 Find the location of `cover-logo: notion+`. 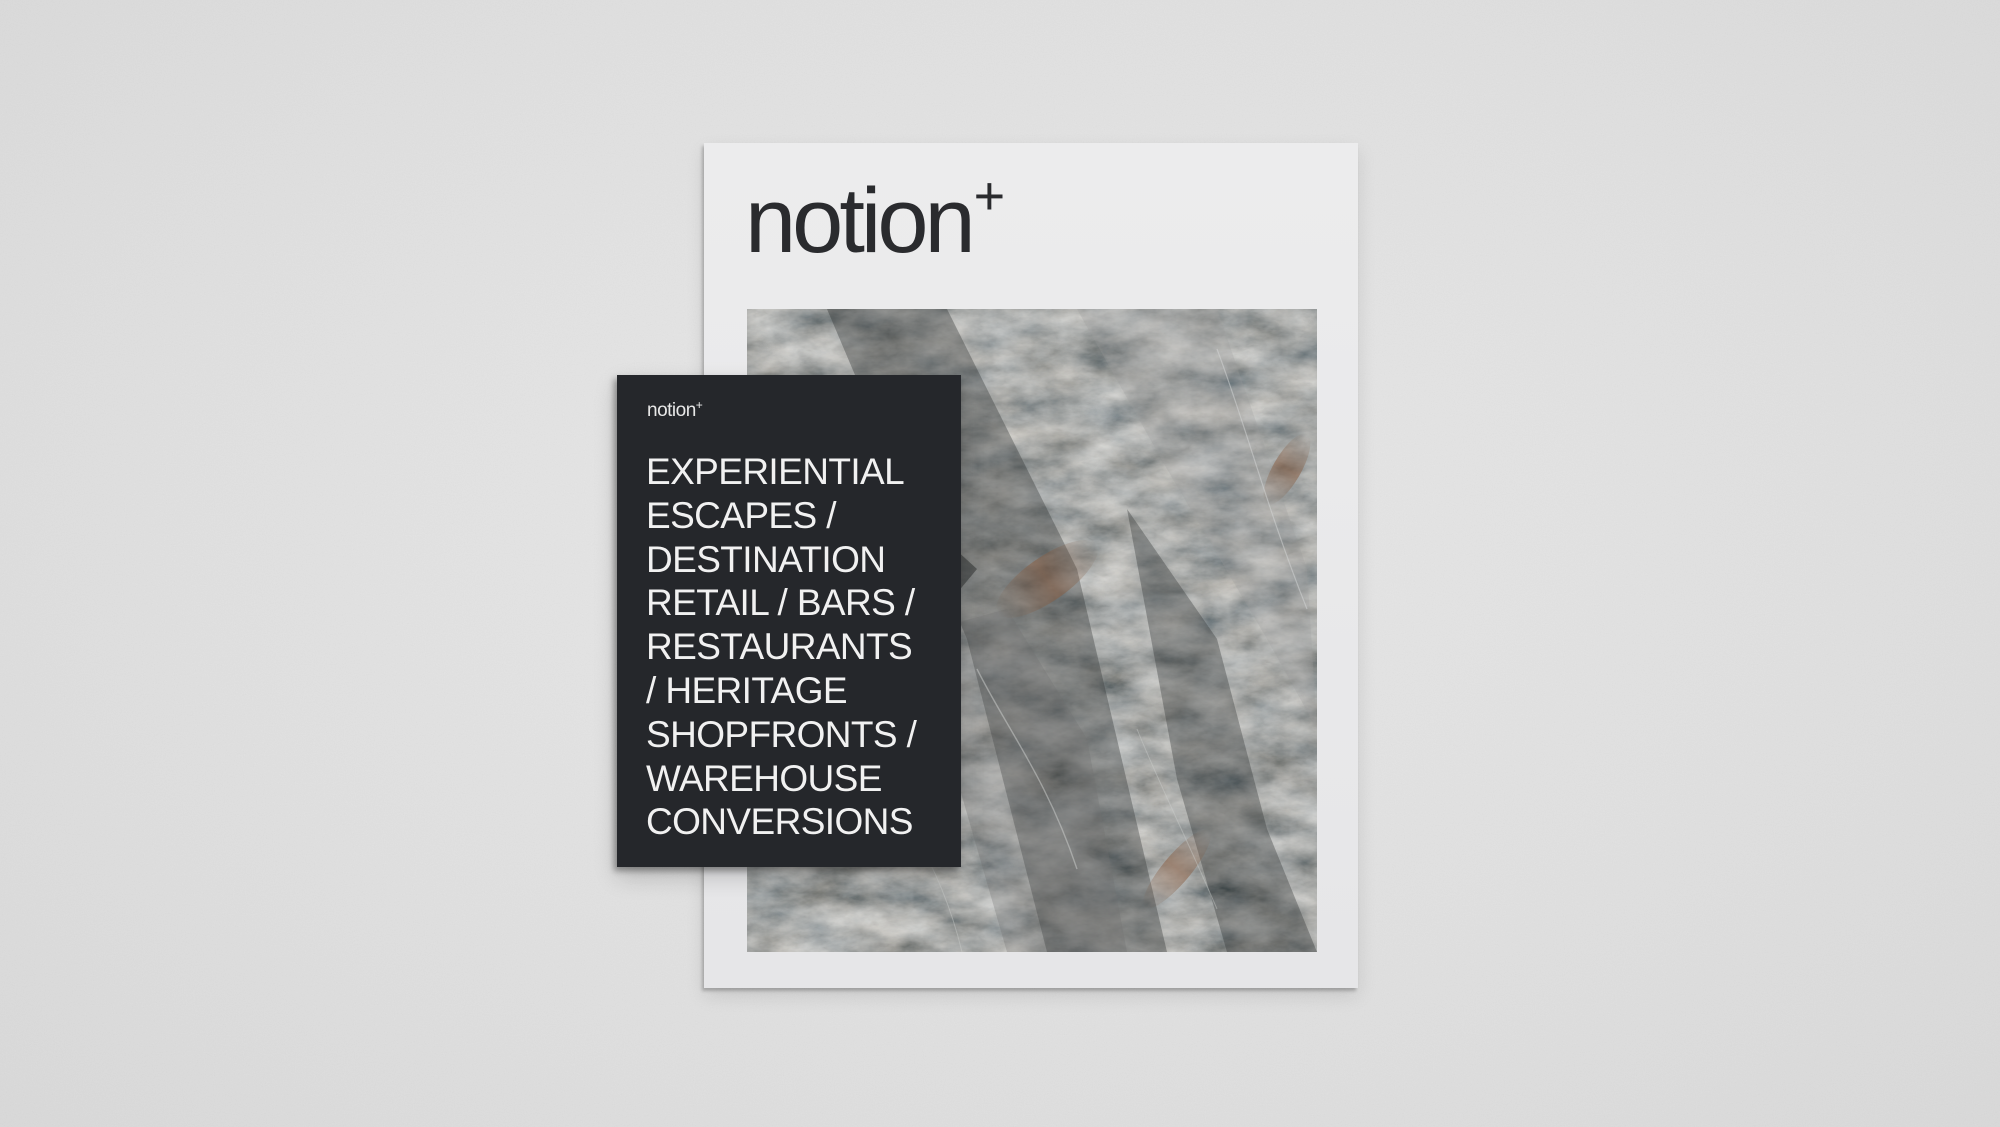

cover-logo: notion+ is located at coordinates (875, 218).